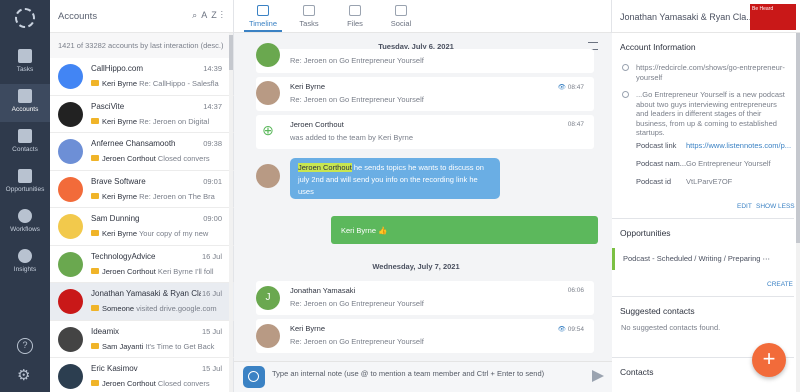 The height and width of the screenshot is (392, 800). What do you see at coordinates (224, 15) in the screenshot?
I see `more-menu-icon: ⋮` at bounding box center [224, 15].